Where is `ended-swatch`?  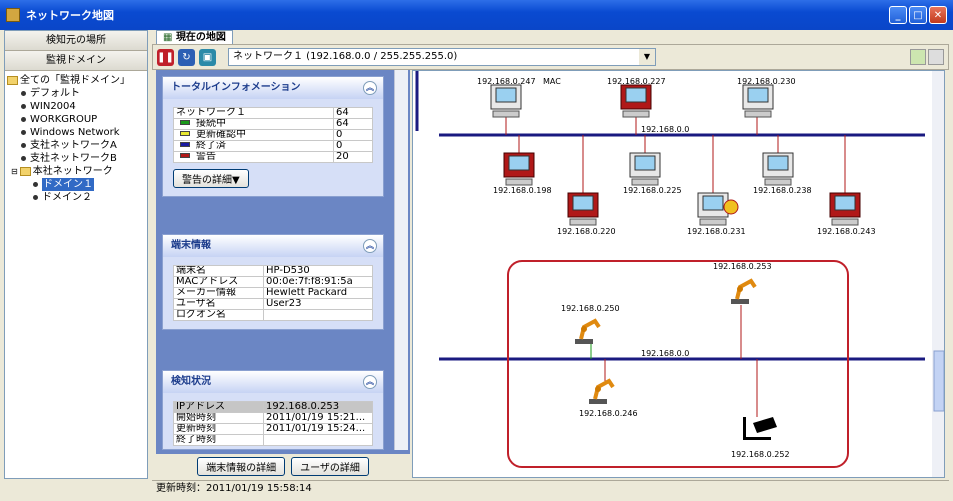
ended-swatch is located at coordinates (185, 144).